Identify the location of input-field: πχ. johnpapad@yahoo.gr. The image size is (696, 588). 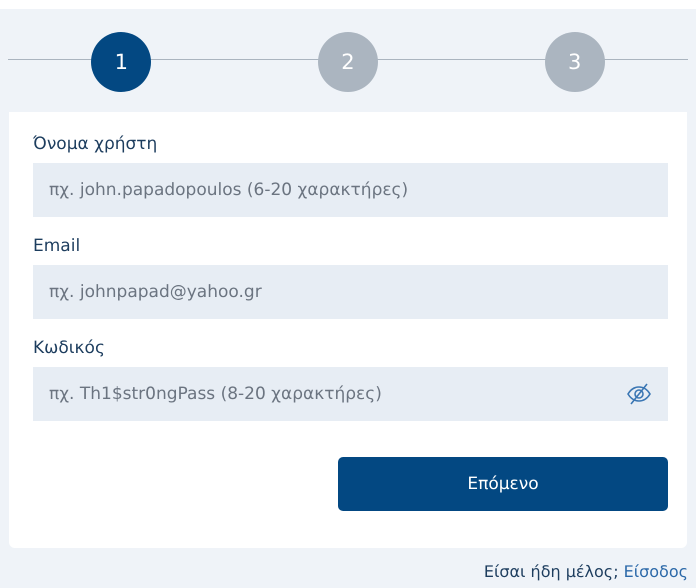
(350, 292).